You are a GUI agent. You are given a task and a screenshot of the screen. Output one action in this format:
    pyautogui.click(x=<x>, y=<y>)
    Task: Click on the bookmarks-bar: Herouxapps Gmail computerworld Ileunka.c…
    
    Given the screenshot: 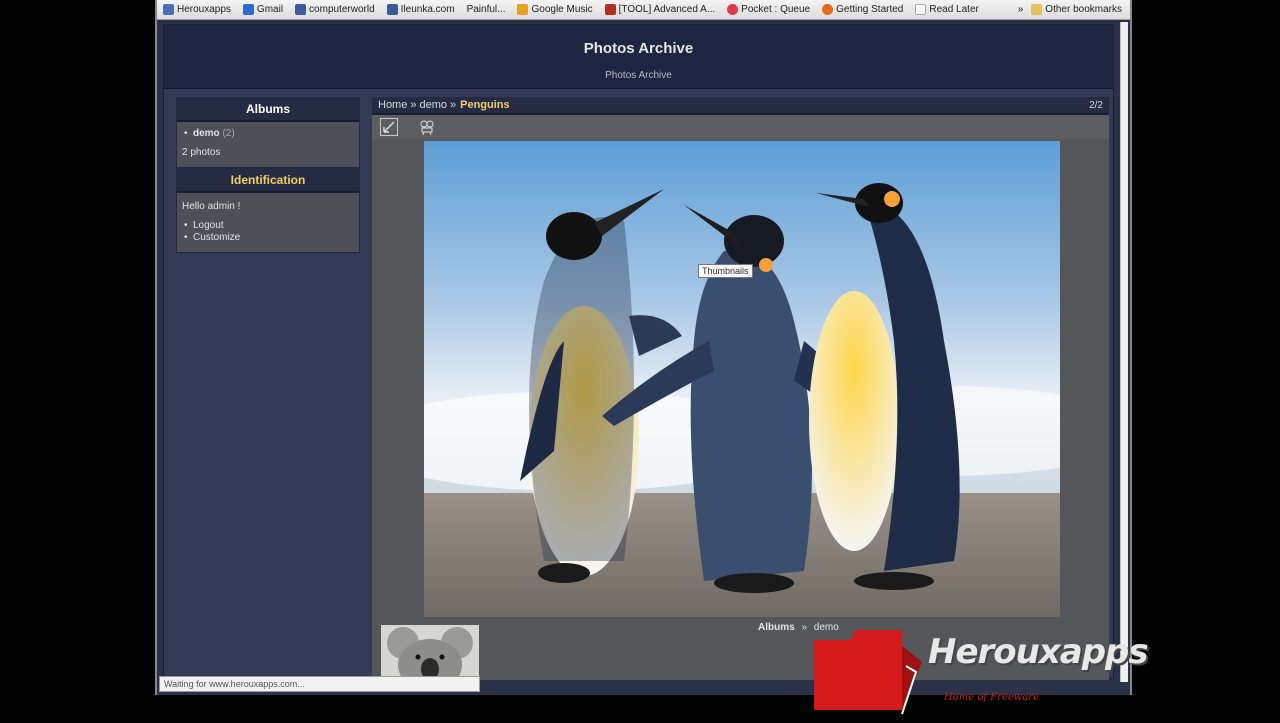 What is the action you would take?
    pyautogui.click(x=643, y=10)
    